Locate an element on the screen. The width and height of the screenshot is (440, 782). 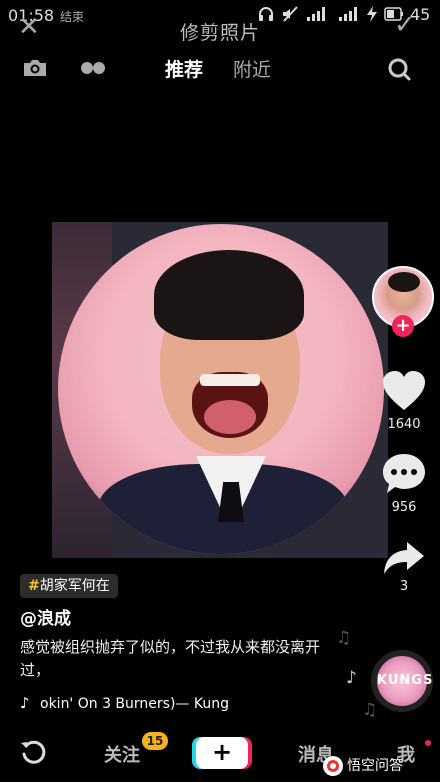
nav-follow: 关注 is located at coordinates (122, 754).